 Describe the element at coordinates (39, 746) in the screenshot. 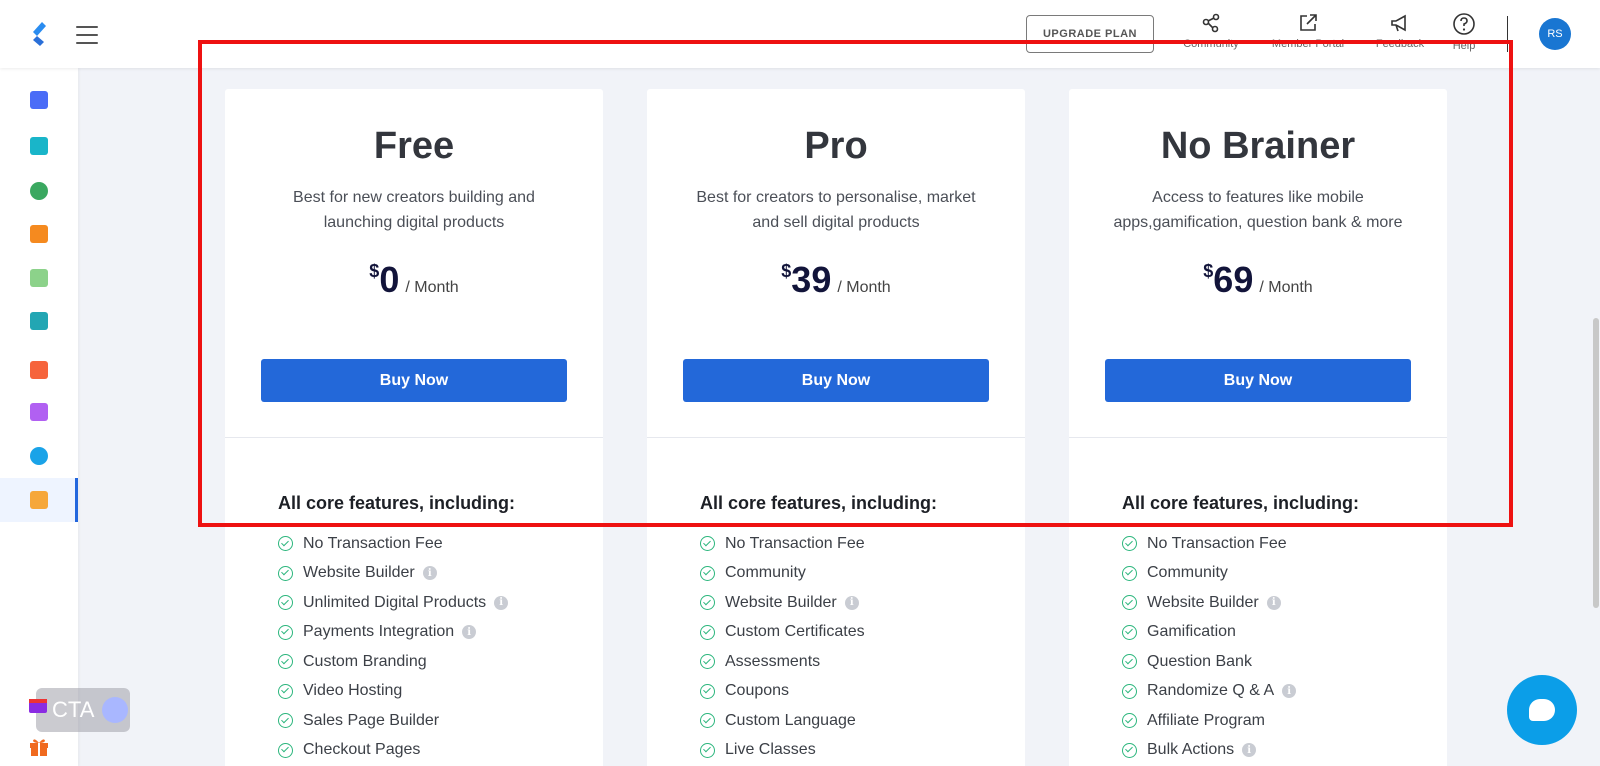

I see `gift-icon` at that location.